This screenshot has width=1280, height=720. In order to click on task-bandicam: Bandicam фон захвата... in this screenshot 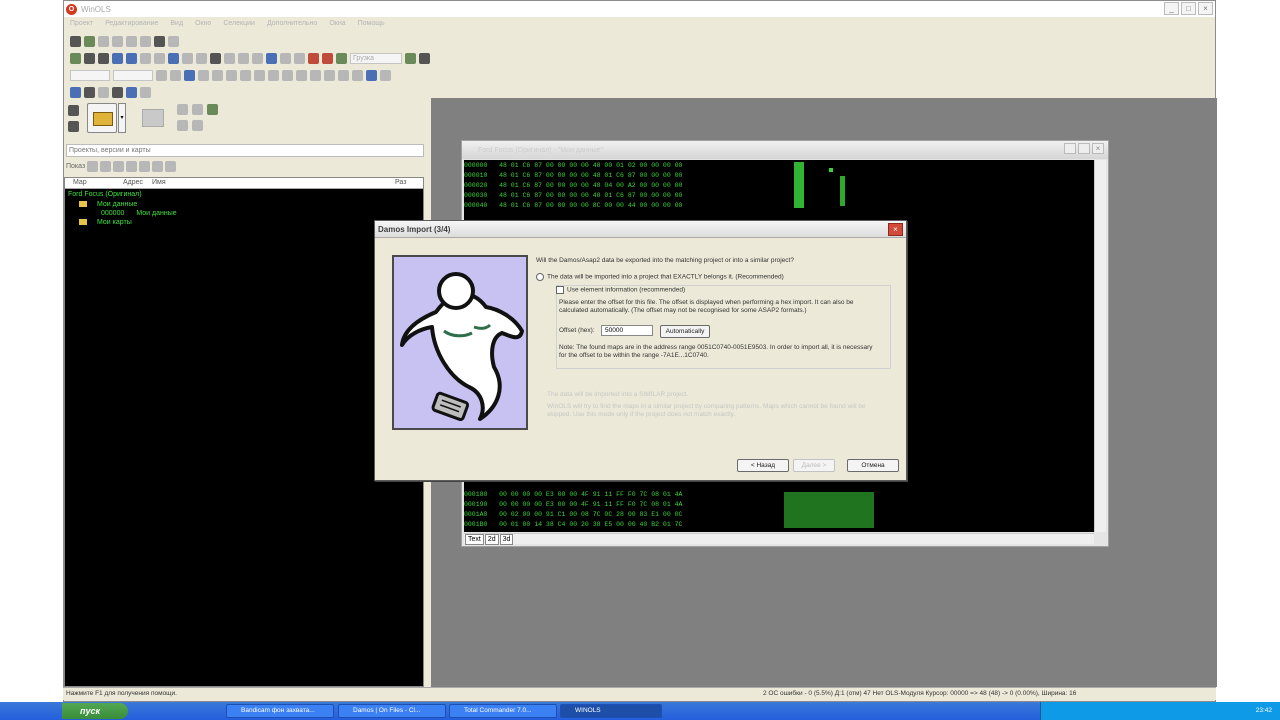, I will do `click(280, 711)`.